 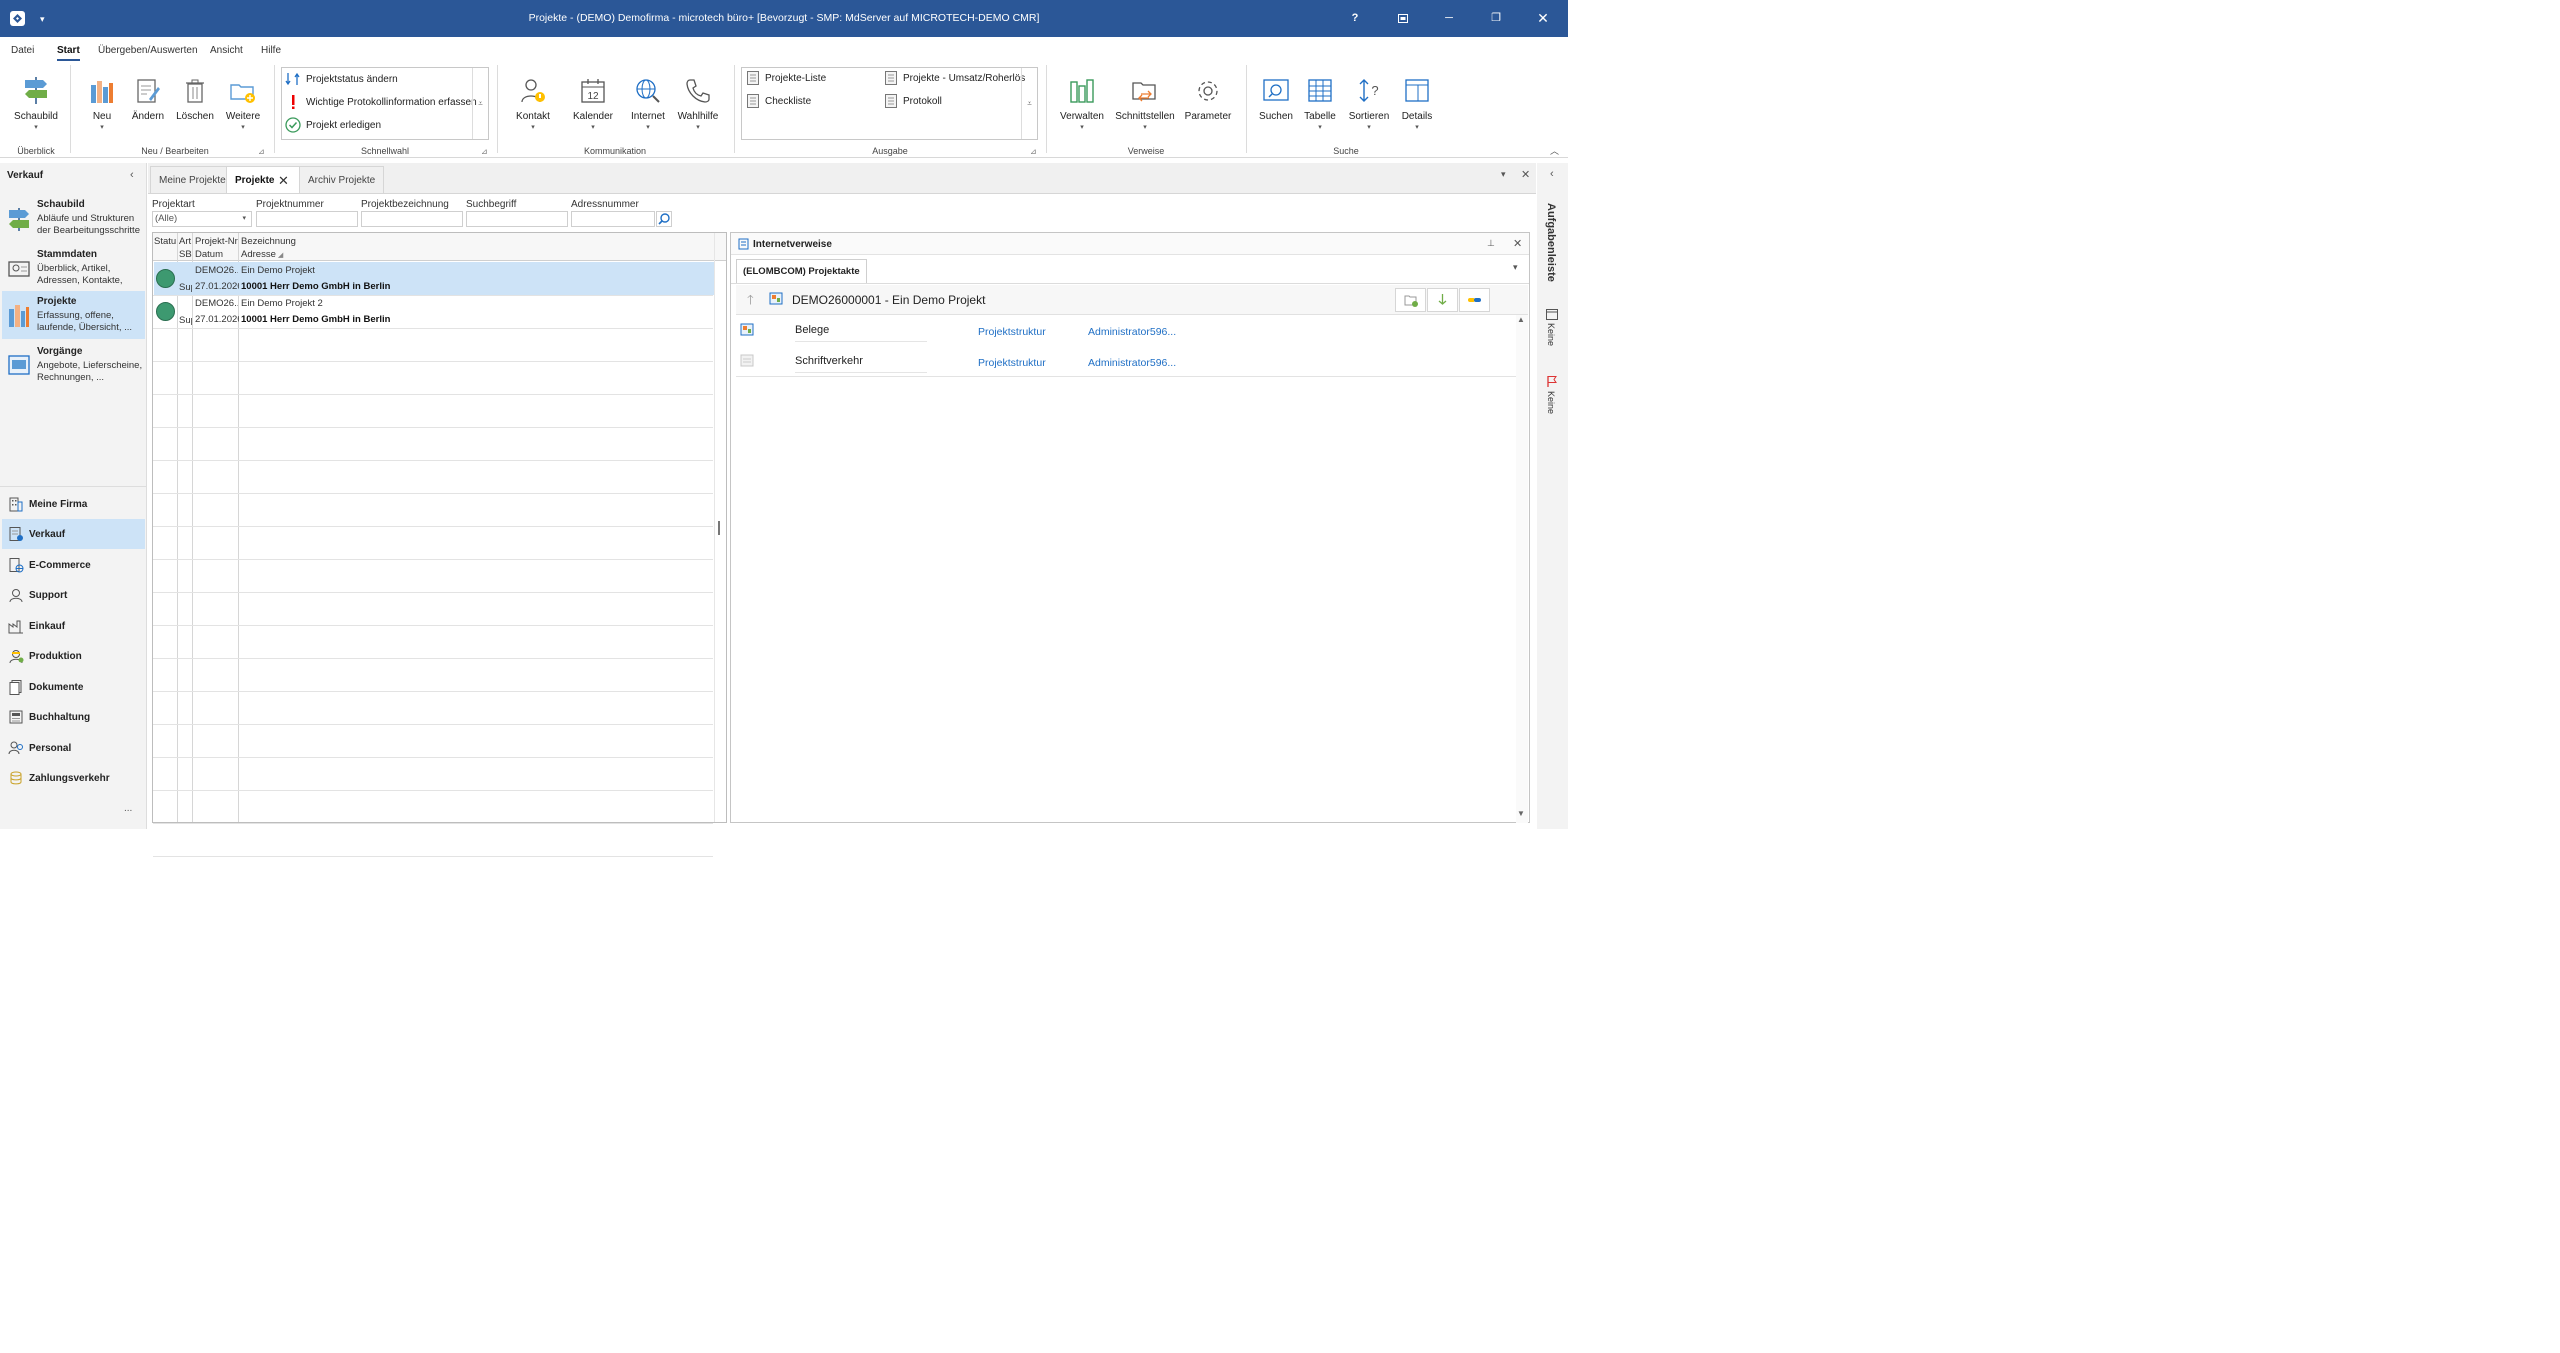 What do you see at coordinates (801, 271) in the screenshot?
I see `panel-tab: (ELOMBCOM) Projektakte` at bounding box center [801, 271].